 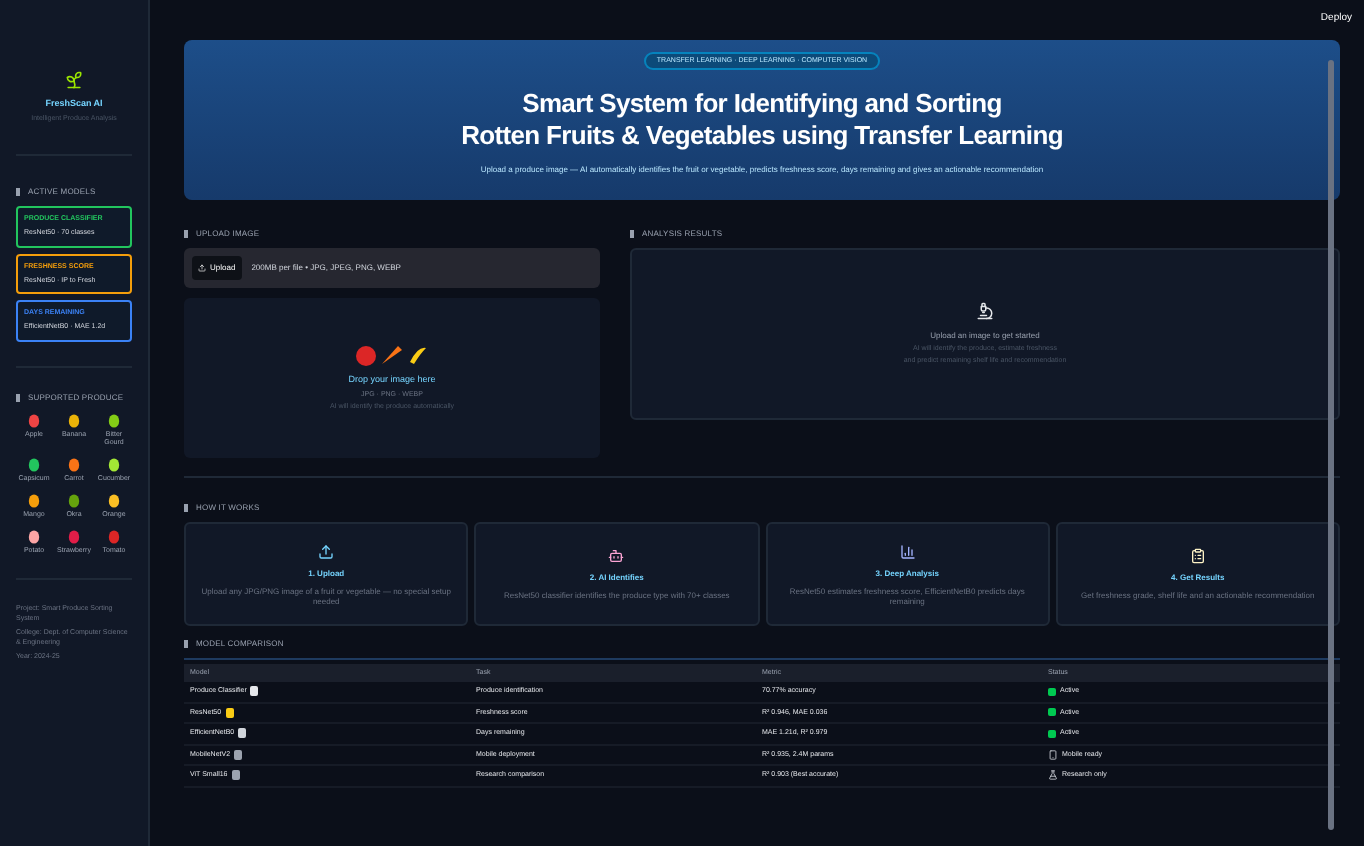 I want to click on microscope-icon, so click(x=985, y=310).